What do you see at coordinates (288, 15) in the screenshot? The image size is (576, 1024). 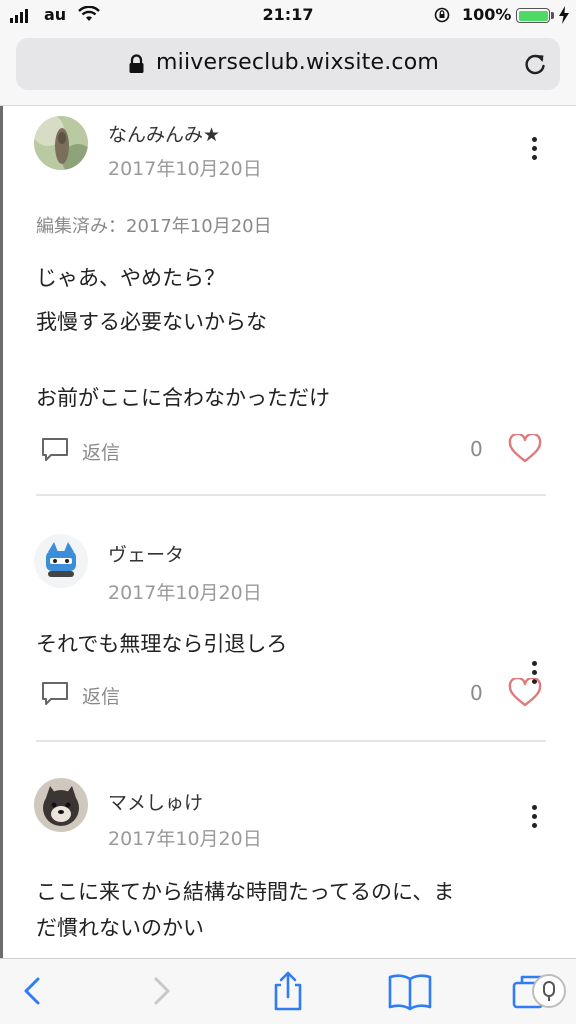 I see `status-bar: au 21:17 100%` at bounding box center [288, 15].